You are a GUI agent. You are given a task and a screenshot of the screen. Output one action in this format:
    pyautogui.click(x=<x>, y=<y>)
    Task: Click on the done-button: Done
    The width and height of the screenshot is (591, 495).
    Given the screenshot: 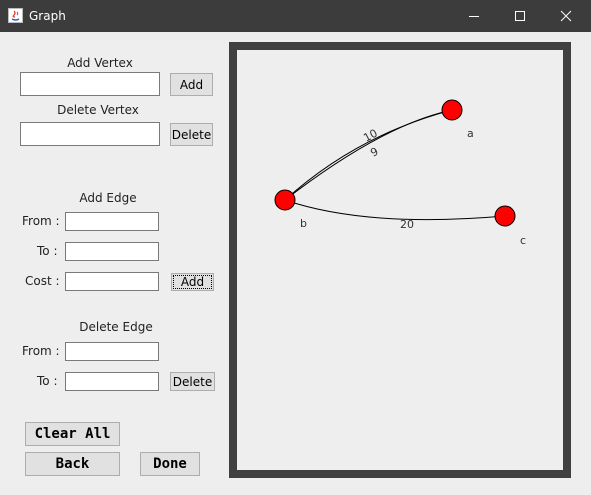 What is the action you would take?
    pyautogui.click(x=170, y=464)
    